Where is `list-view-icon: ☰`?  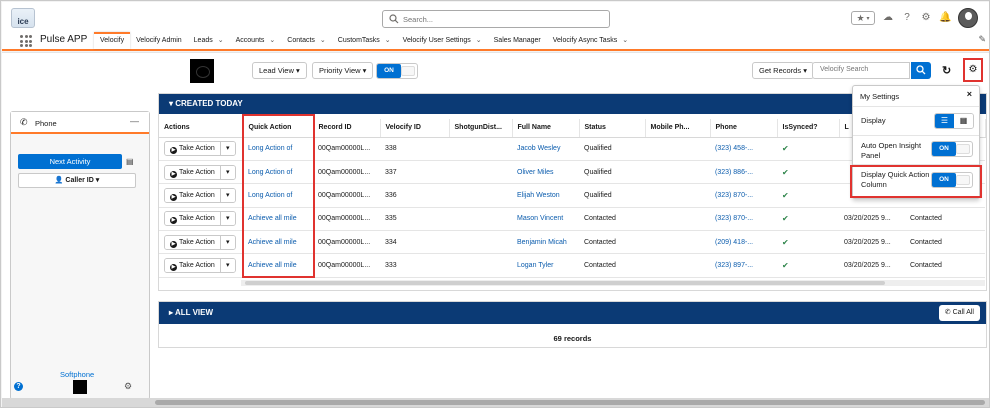 list-view-icon: ☰ is located at coordinates (944, 121).